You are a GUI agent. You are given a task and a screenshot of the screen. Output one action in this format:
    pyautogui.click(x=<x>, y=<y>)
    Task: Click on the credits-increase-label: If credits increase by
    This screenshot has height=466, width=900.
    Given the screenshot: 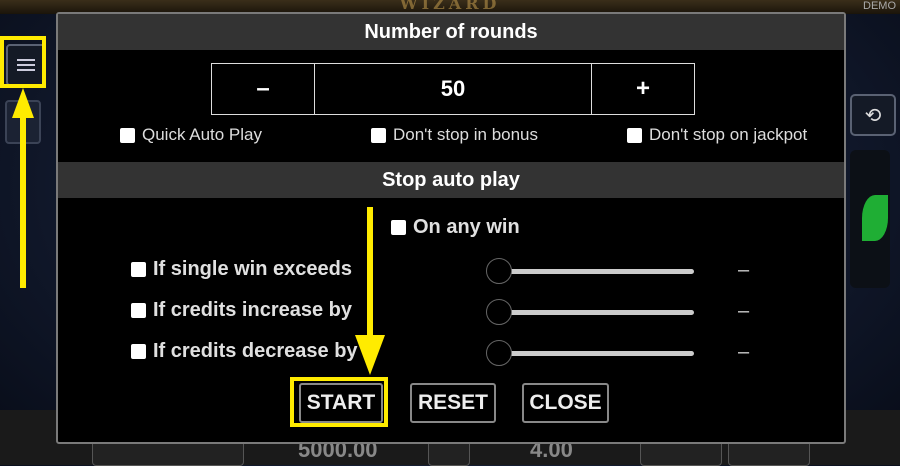 What is the action you would take?
    pyautogui.click(x=252, y=310)
    